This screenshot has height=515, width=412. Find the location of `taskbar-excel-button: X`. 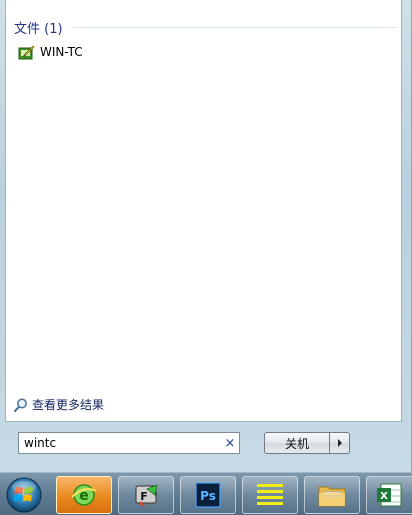

taskbar-excel-button: X is located at coordinates (389, 495).